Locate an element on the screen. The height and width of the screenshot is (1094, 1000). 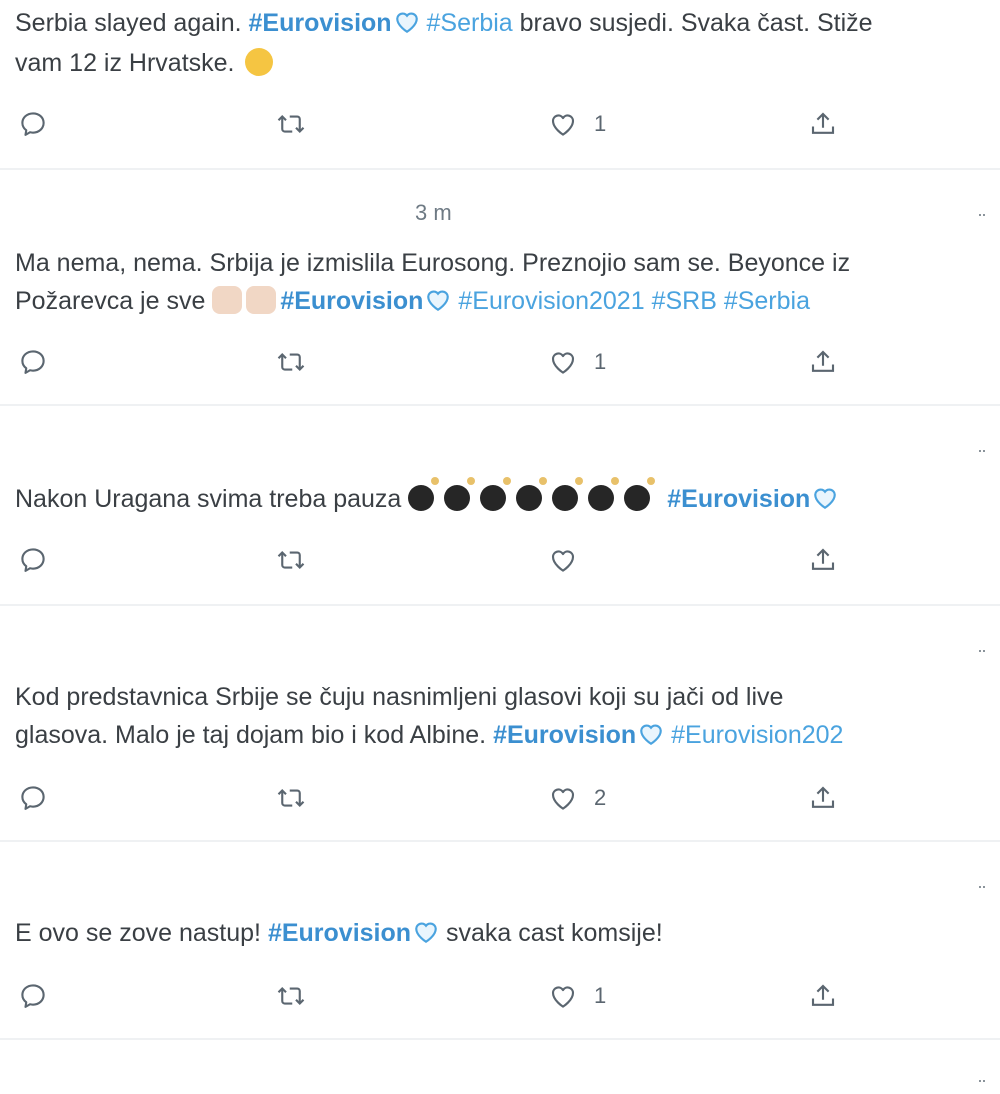
tweet-actions is located at coordinates (500, 560).